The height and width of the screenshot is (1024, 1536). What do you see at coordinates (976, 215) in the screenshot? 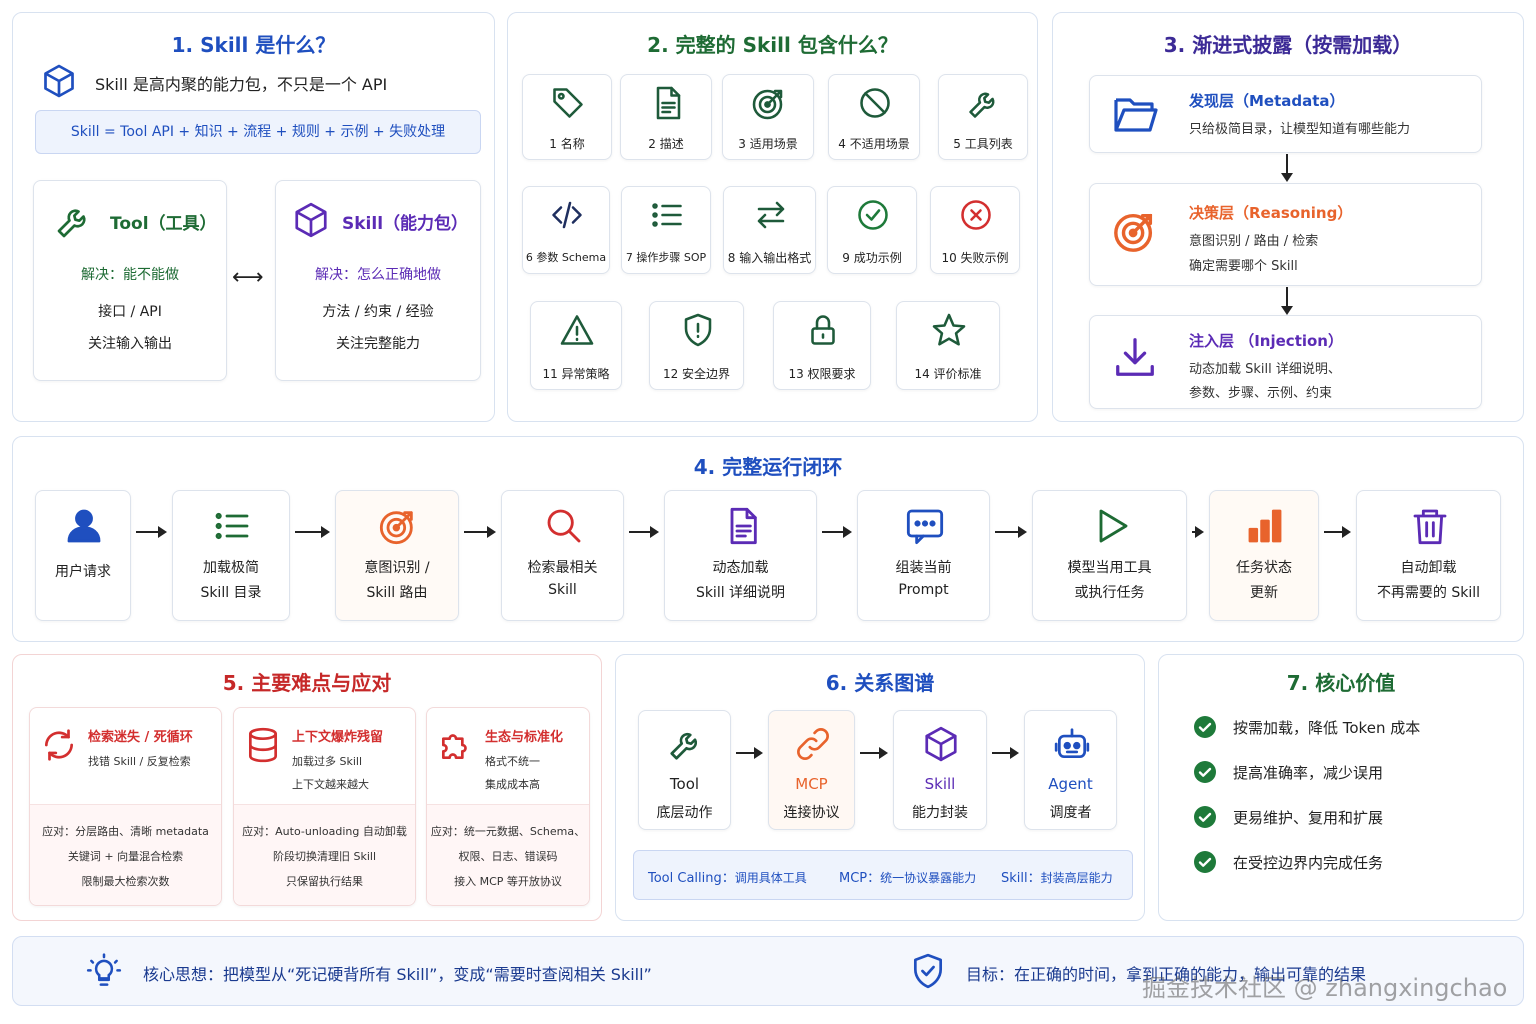
I see `x-circle-icon` at bounding box center [976, 215].